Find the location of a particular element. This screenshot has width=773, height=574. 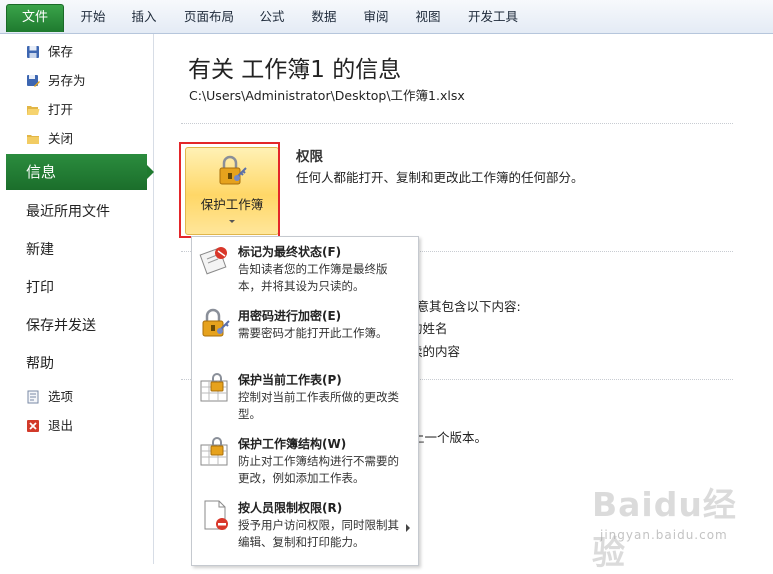

menu-item-title: 用密码进行加密(E) is located at coordinates (290, 316).